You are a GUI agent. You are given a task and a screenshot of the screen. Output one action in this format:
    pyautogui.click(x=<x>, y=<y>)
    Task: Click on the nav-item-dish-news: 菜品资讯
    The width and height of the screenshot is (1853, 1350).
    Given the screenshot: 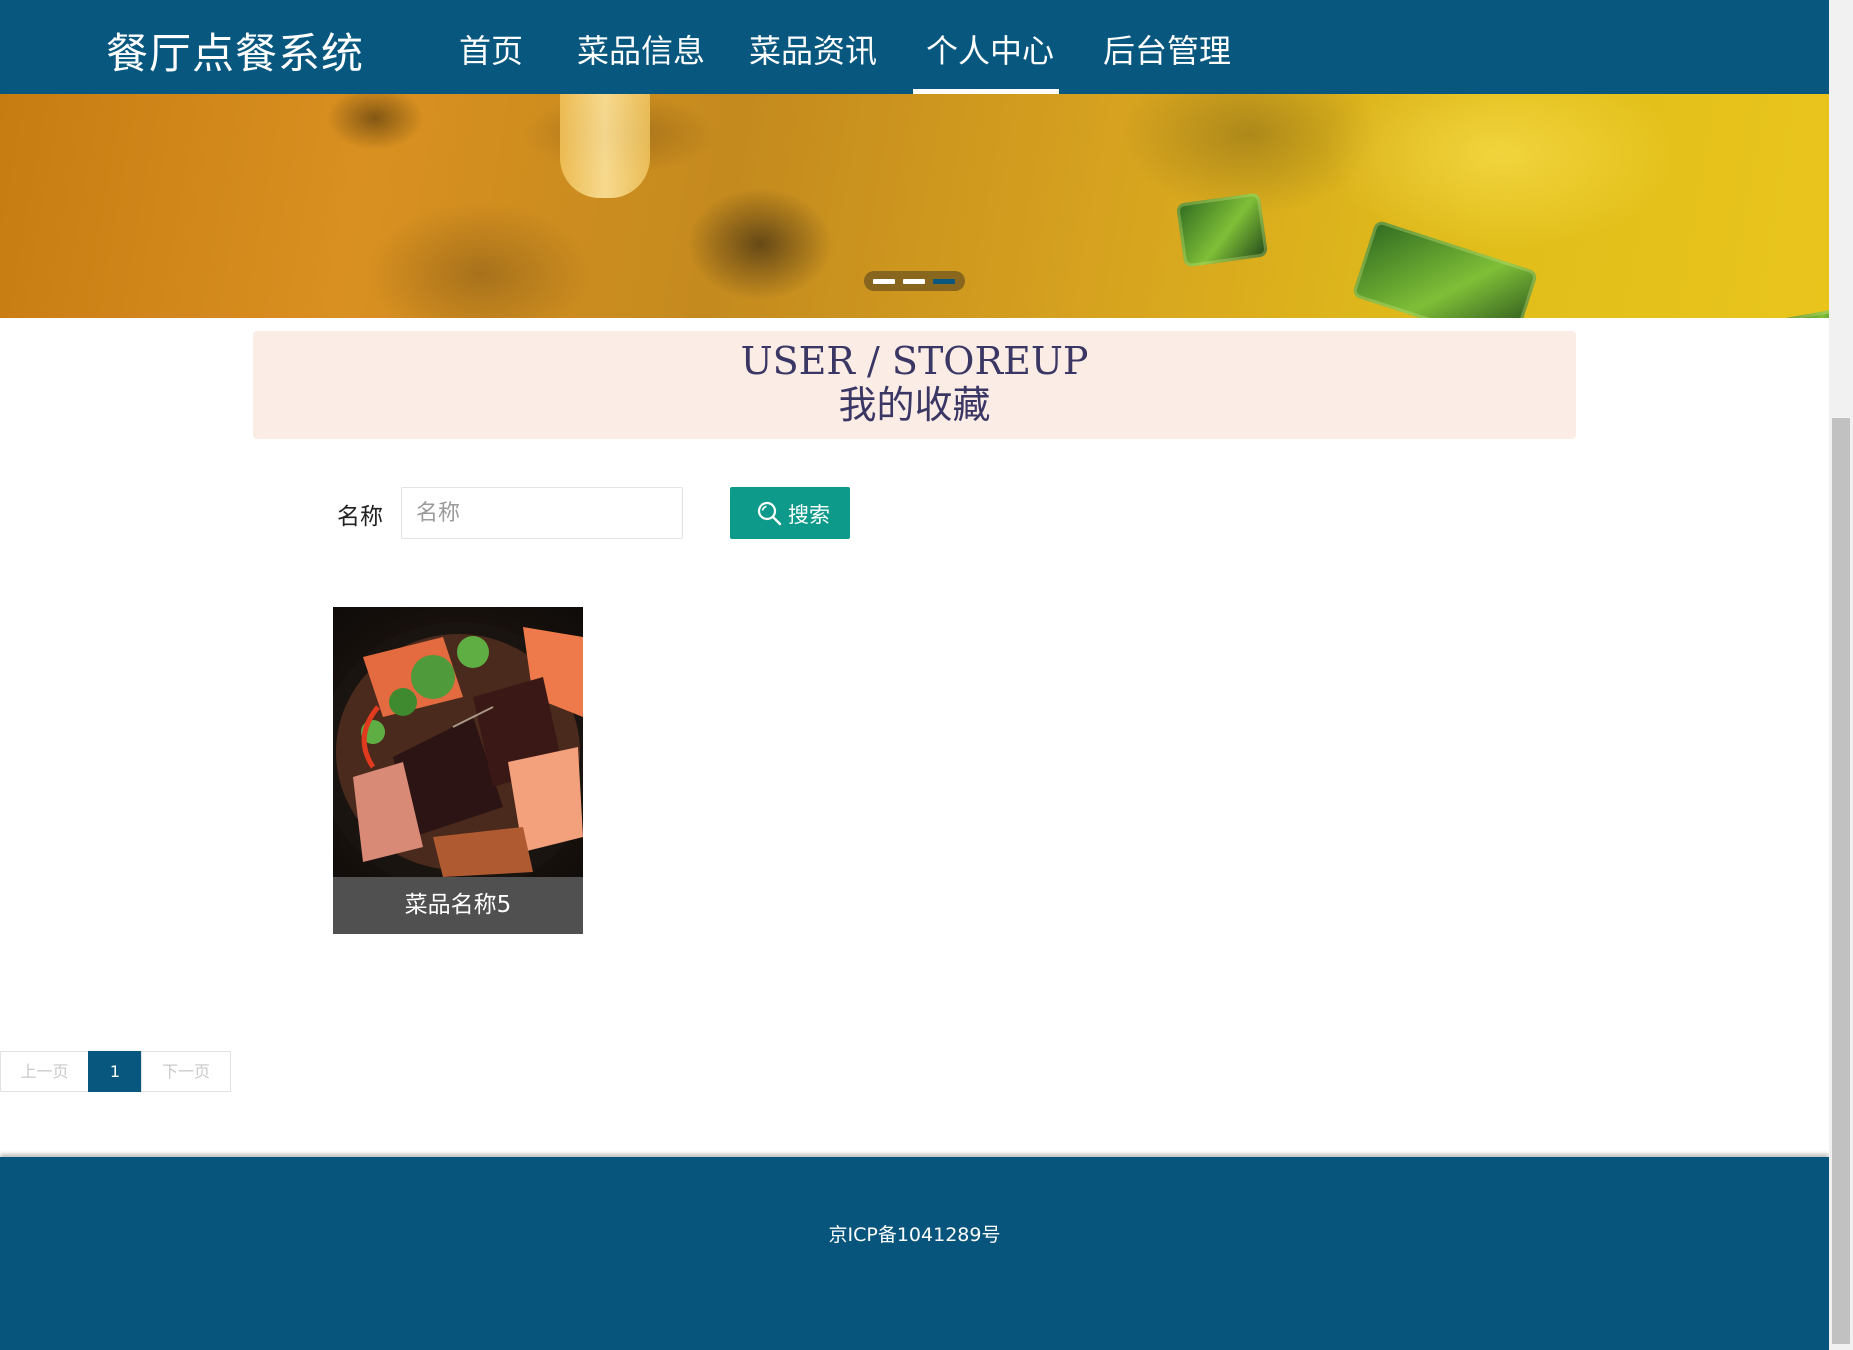 What is the action you would take?
    pyautogui.click(x=813, y=49)
    